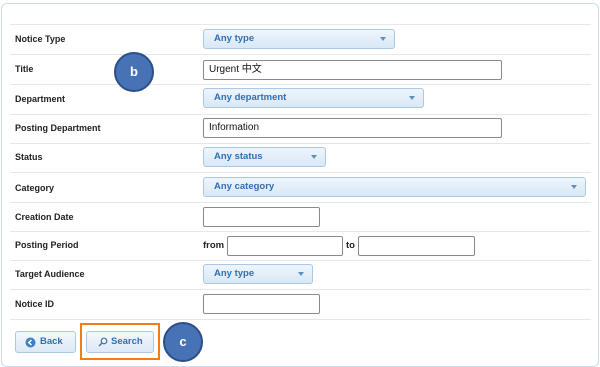 This screenshot has height=367, width=600. What do you see at coordinates (35, 304) in the screenshot?
I see `notice-id-label: Notice ID` at bounding box center [35, 304].